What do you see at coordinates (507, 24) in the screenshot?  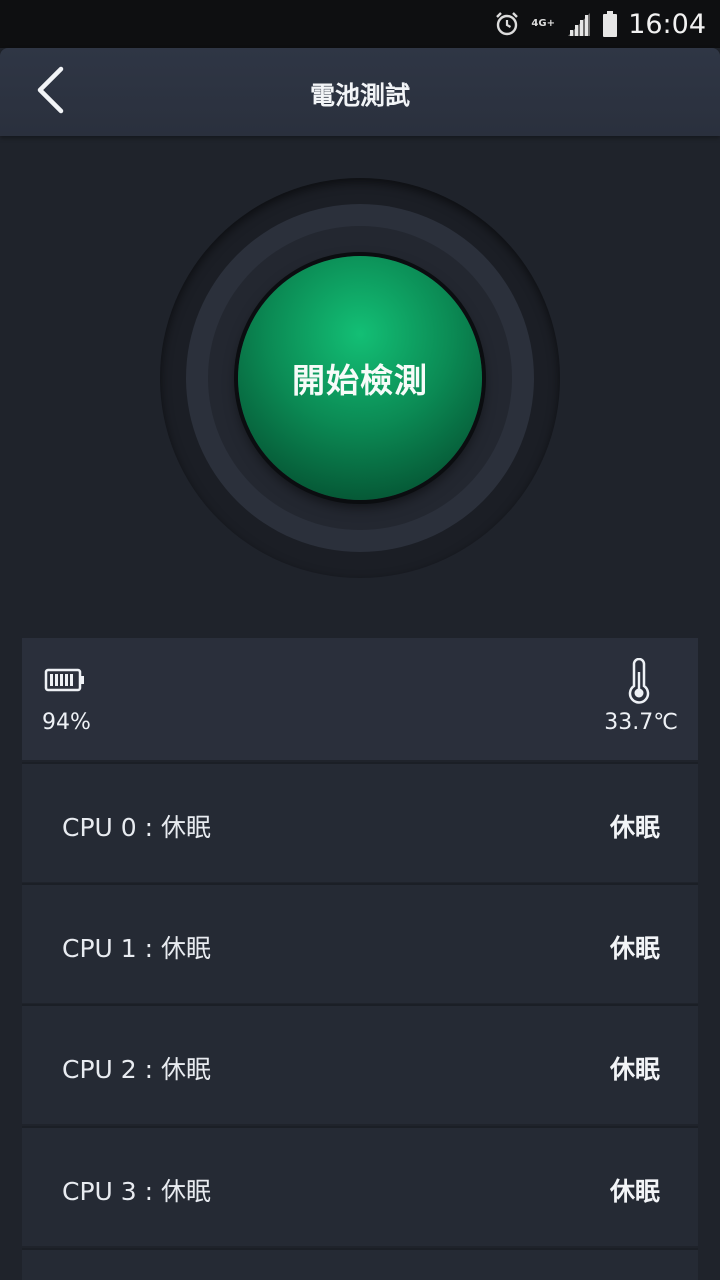 I see `alarm-icon` at bounding box center [507, 24].